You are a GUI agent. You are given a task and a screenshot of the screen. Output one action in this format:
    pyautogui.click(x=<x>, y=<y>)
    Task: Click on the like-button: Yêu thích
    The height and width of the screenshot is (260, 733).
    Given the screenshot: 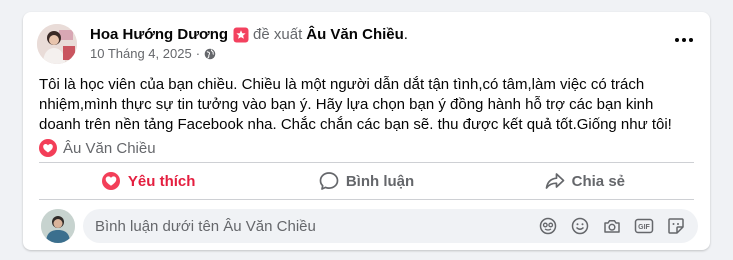 What is the action you would take?
    pyautogui.click(x=148, y=181)
    